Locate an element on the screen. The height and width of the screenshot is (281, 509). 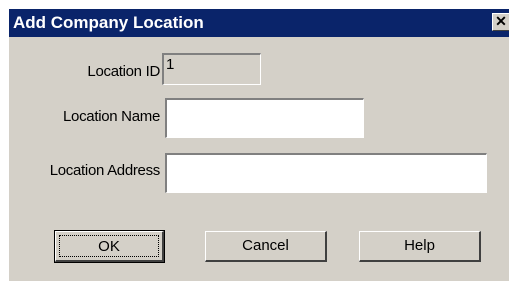
cancel-button: Cancel is located at coordinates (266, 246).